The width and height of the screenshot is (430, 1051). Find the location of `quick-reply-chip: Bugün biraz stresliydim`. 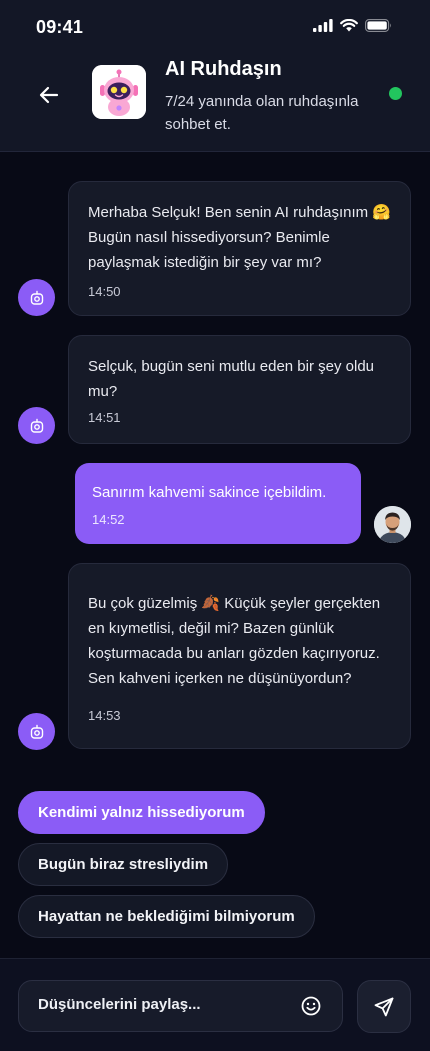

quick-reply-chip: Bugün biraz stresliydim is located at coordinates (123, 864).